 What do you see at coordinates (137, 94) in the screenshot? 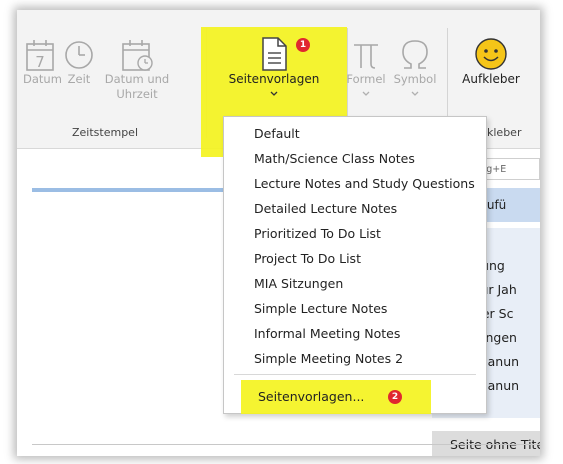
I see `datum-und-uhrzeit-label-2: Uhrzeit` at bounding box center [137, 94].